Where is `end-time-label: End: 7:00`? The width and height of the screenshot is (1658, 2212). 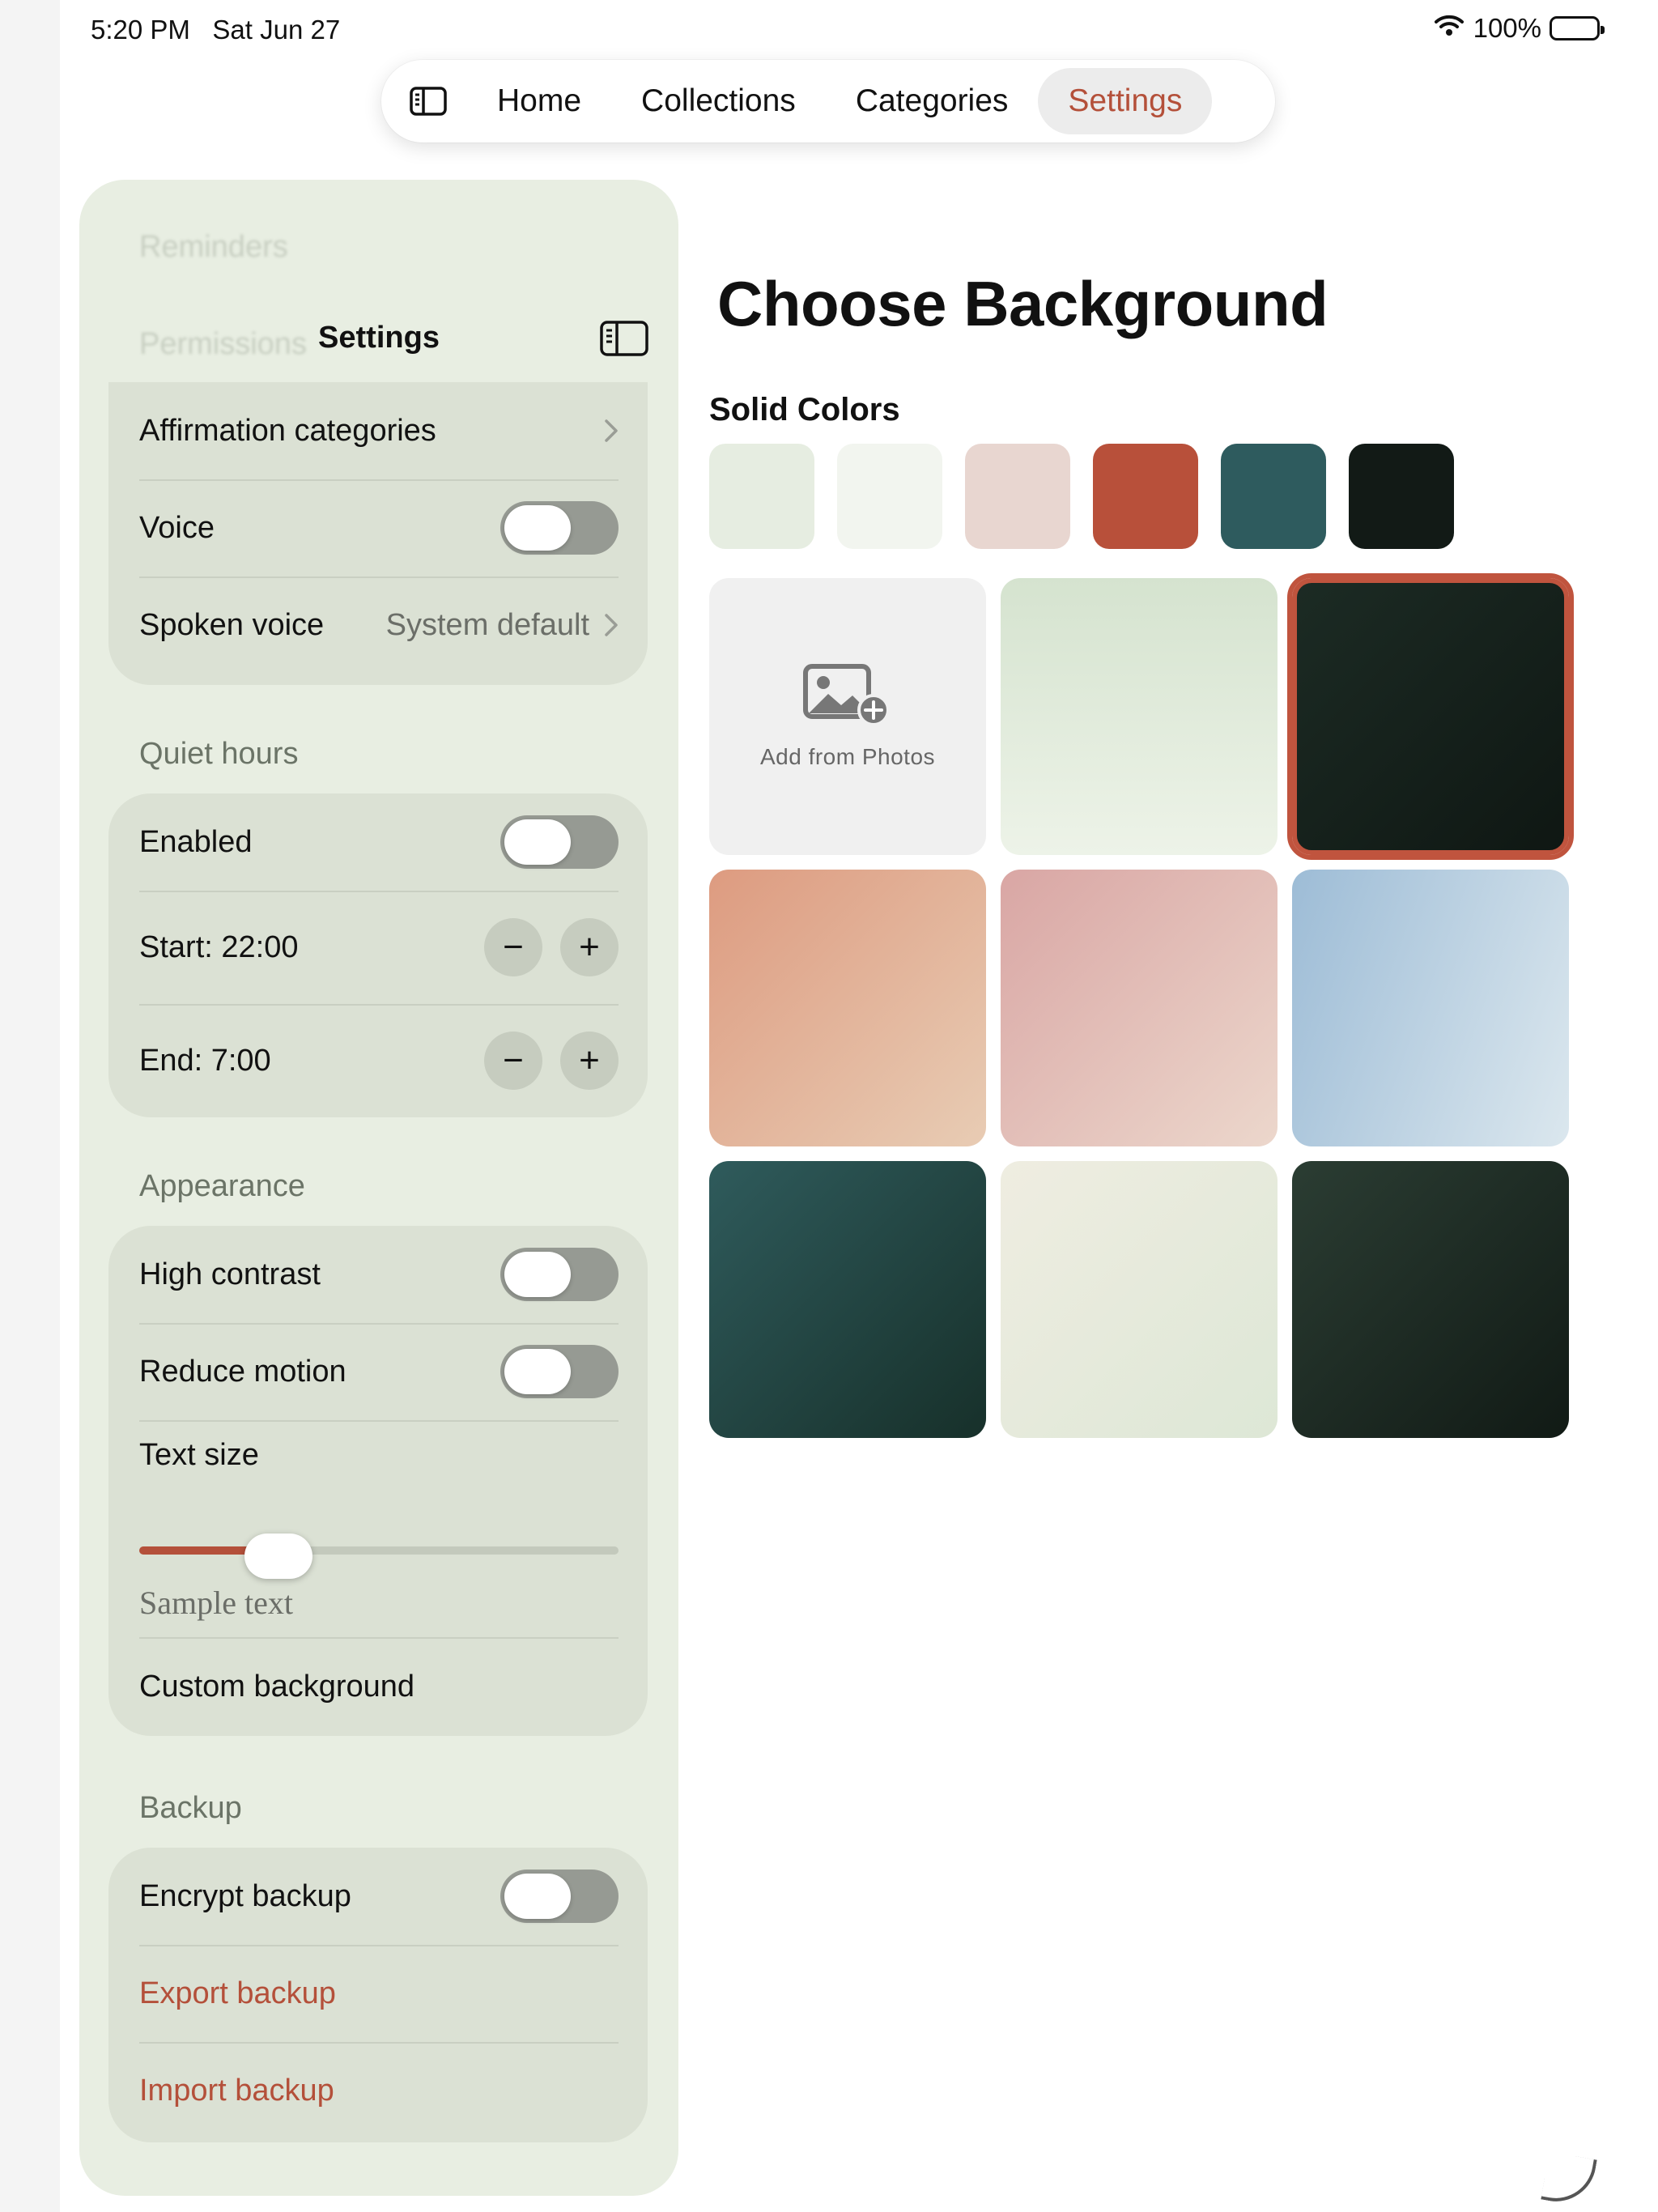
end-time-label: End: 7:00 is located at coordinates (205, 1061).